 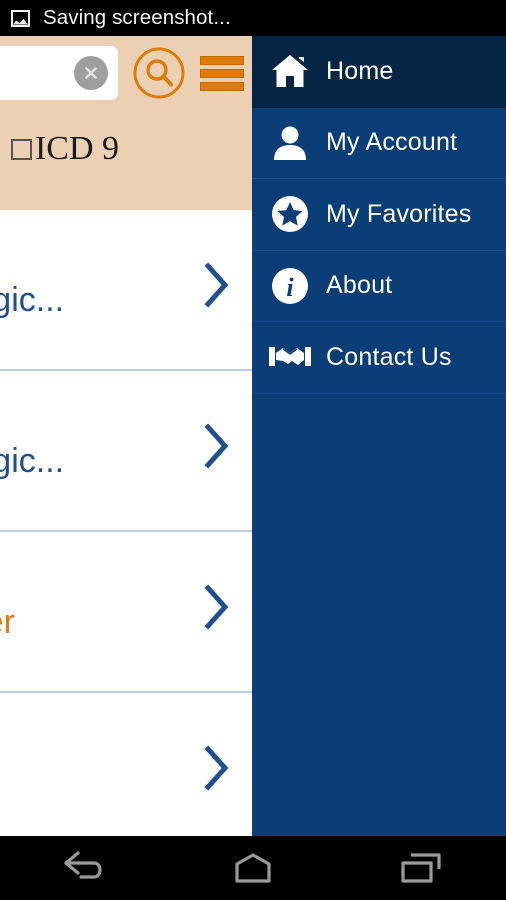 What do you see at coordinates (359, 285) in the screenshot?
I see `drawer-item-label: About` at bounding box center [359, 285].